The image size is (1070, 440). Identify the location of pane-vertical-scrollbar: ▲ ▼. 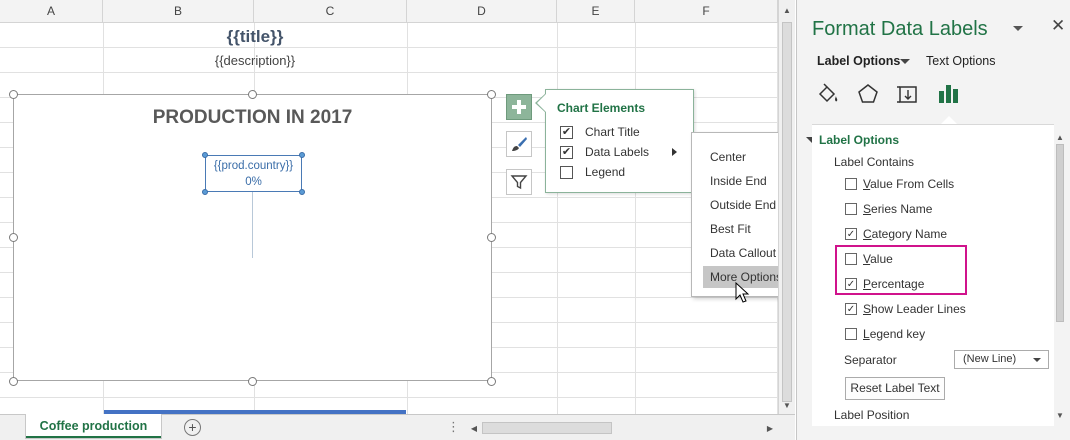
(1060, 276).